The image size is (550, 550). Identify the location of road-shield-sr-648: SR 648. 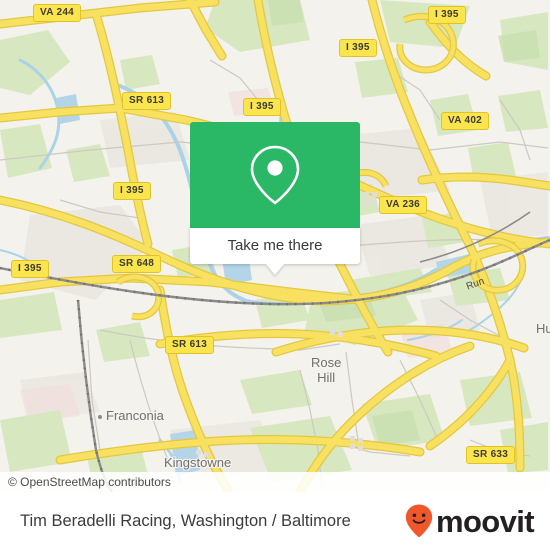
(137, 264).